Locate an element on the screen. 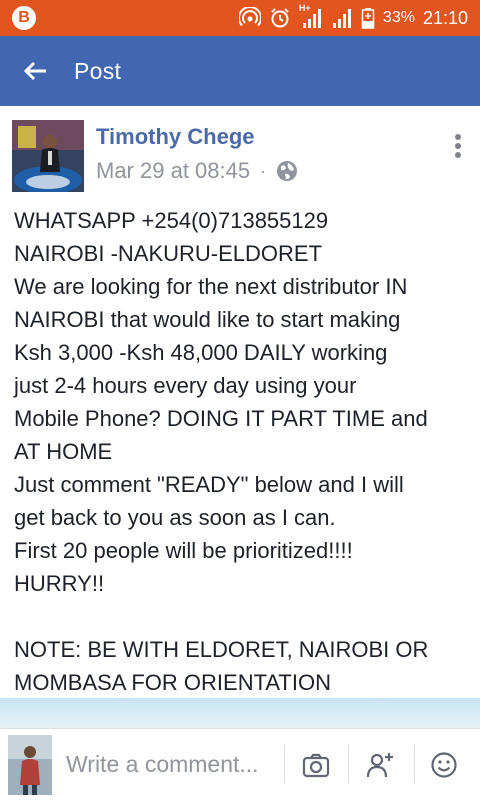 The height and width of the screenshot is (801, 480). globe-icon is located at coordinates (287, 171).